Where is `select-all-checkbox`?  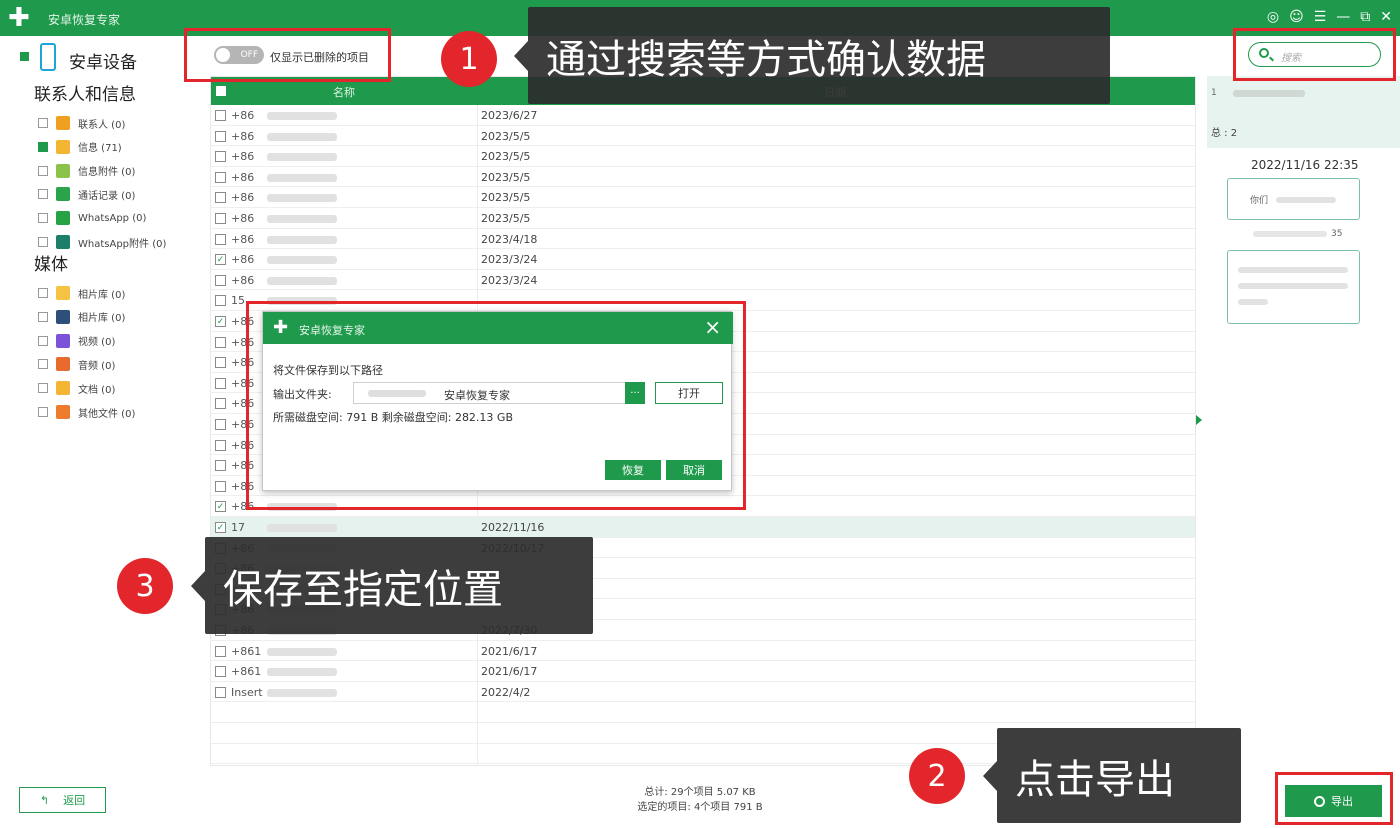 select-all-checkbox is located at coordinates (221, 91).